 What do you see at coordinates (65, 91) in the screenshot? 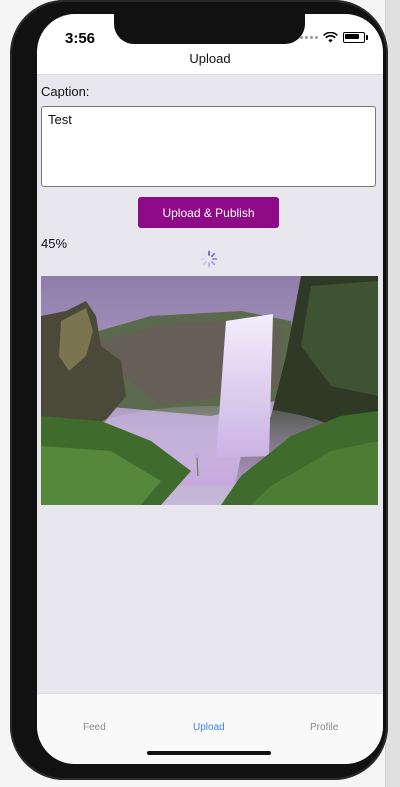
I see `caption-label: Caption:` at bounding box center [65, 91].